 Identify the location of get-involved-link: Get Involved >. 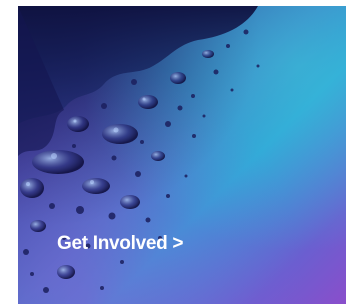
(120, 244).